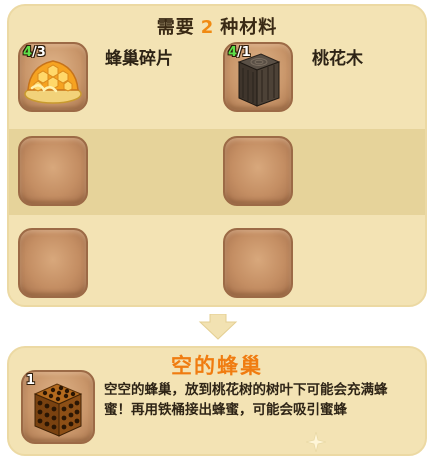  What do you see at coordinates (207, 27) in the screenshot?
I see `requirement-count: 2` at bounding box center [207, 27].